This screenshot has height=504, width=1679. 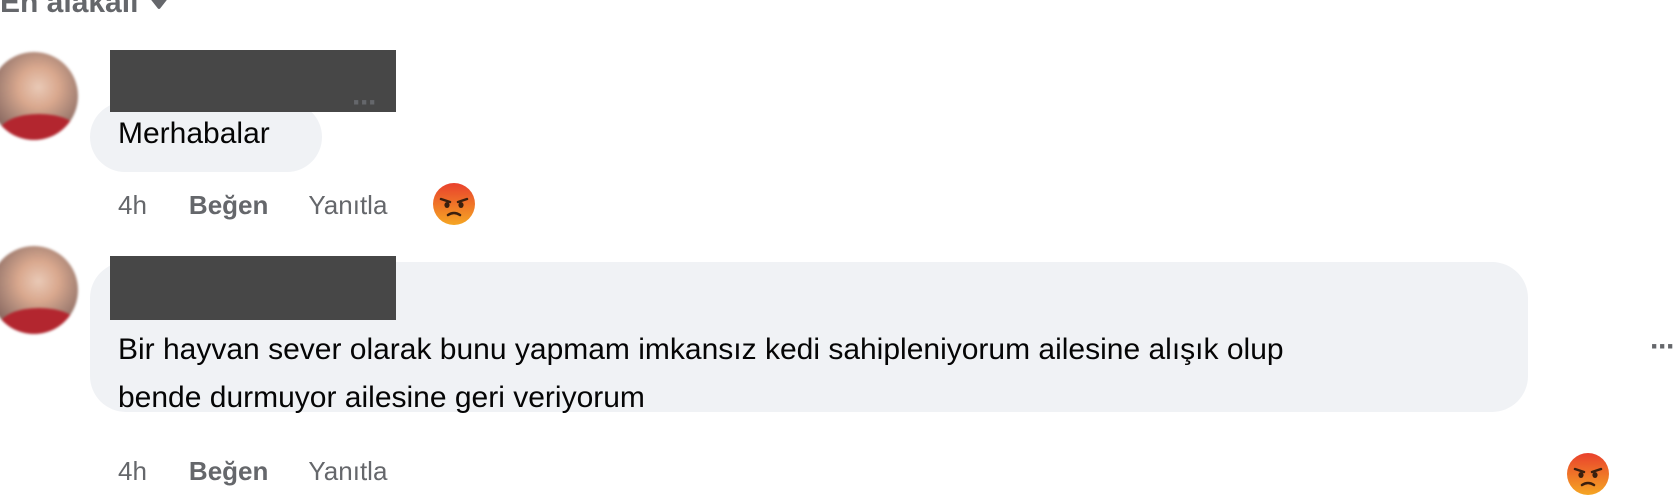 I want to click on sort-label: En alakalı, so click(x=69, y=9).